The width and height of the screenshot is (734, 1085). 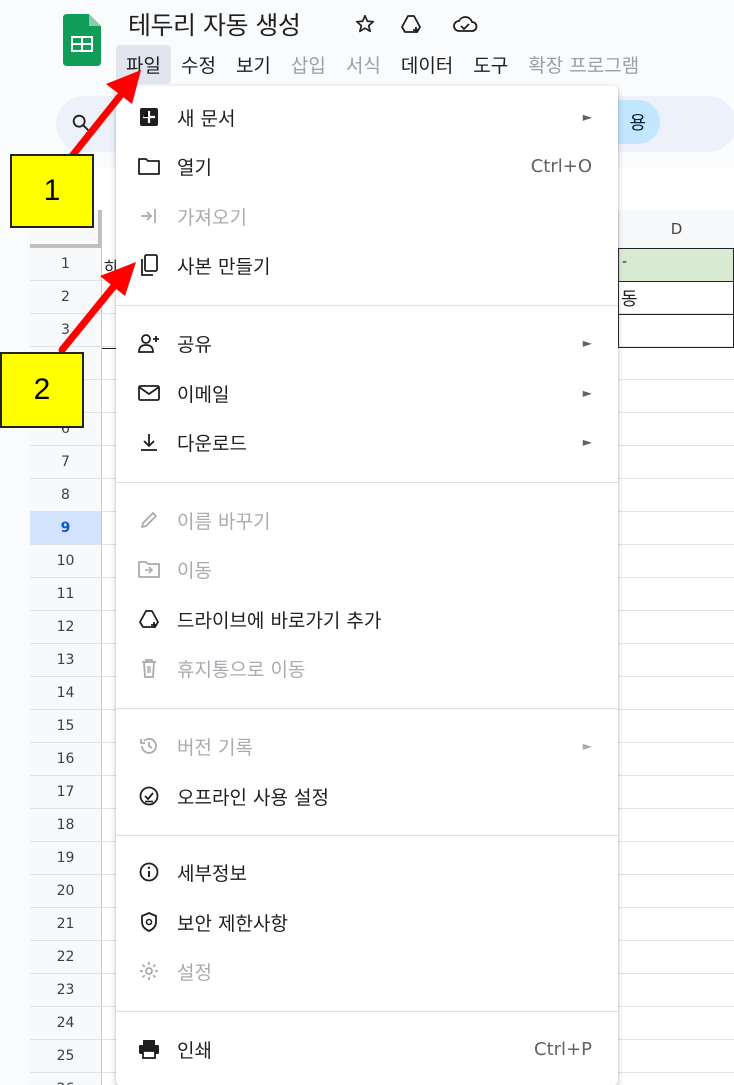 What do you see at coordinates (583, 64) in the screenshot?
I see `menu-extensions: 확장 프로그램` at bounding box center [583, 64].